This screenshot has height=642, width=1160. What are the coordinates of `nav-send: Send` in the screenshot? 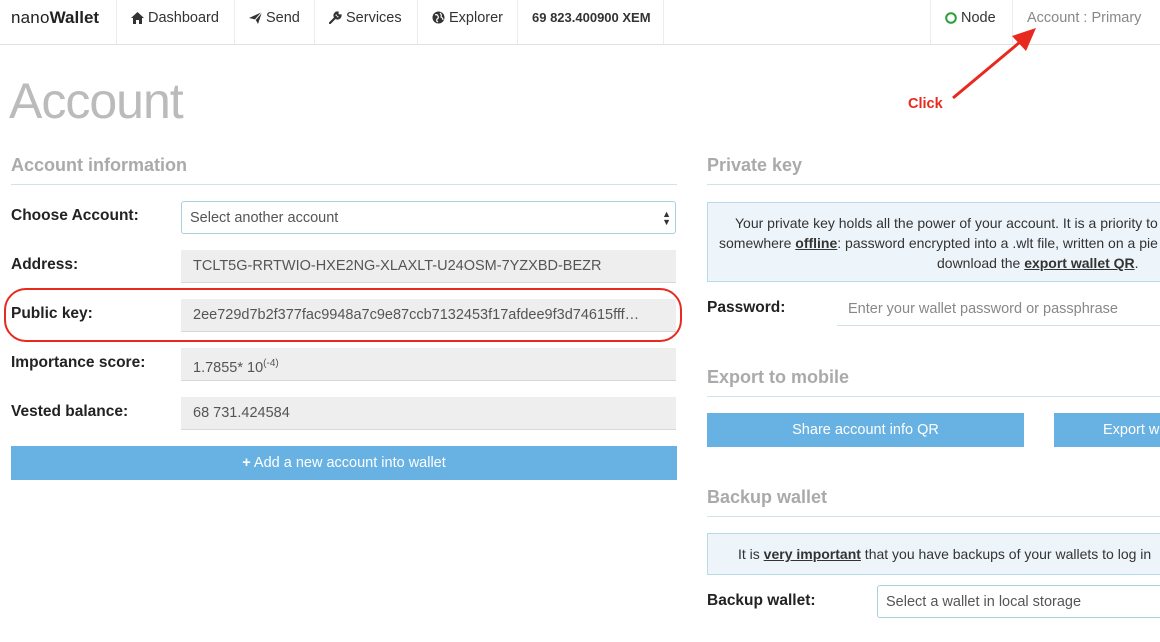 It's located at (274, 22).